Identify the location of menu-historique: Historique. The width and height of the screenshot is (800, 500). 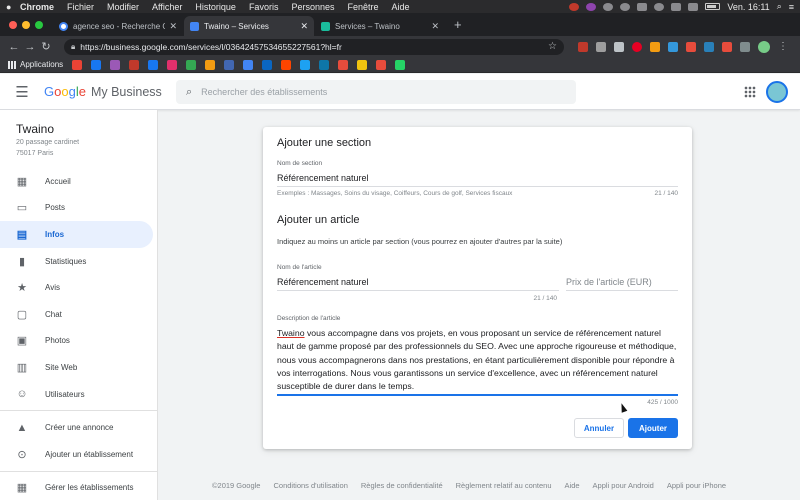
(215, 7).